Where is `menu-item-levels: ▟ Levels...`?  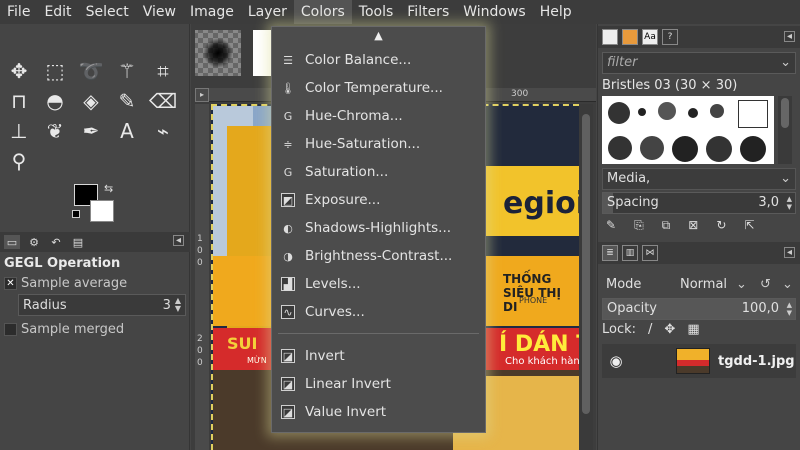
menu-item-levels: ▟ Levels... is located at coordinates (378, 284).